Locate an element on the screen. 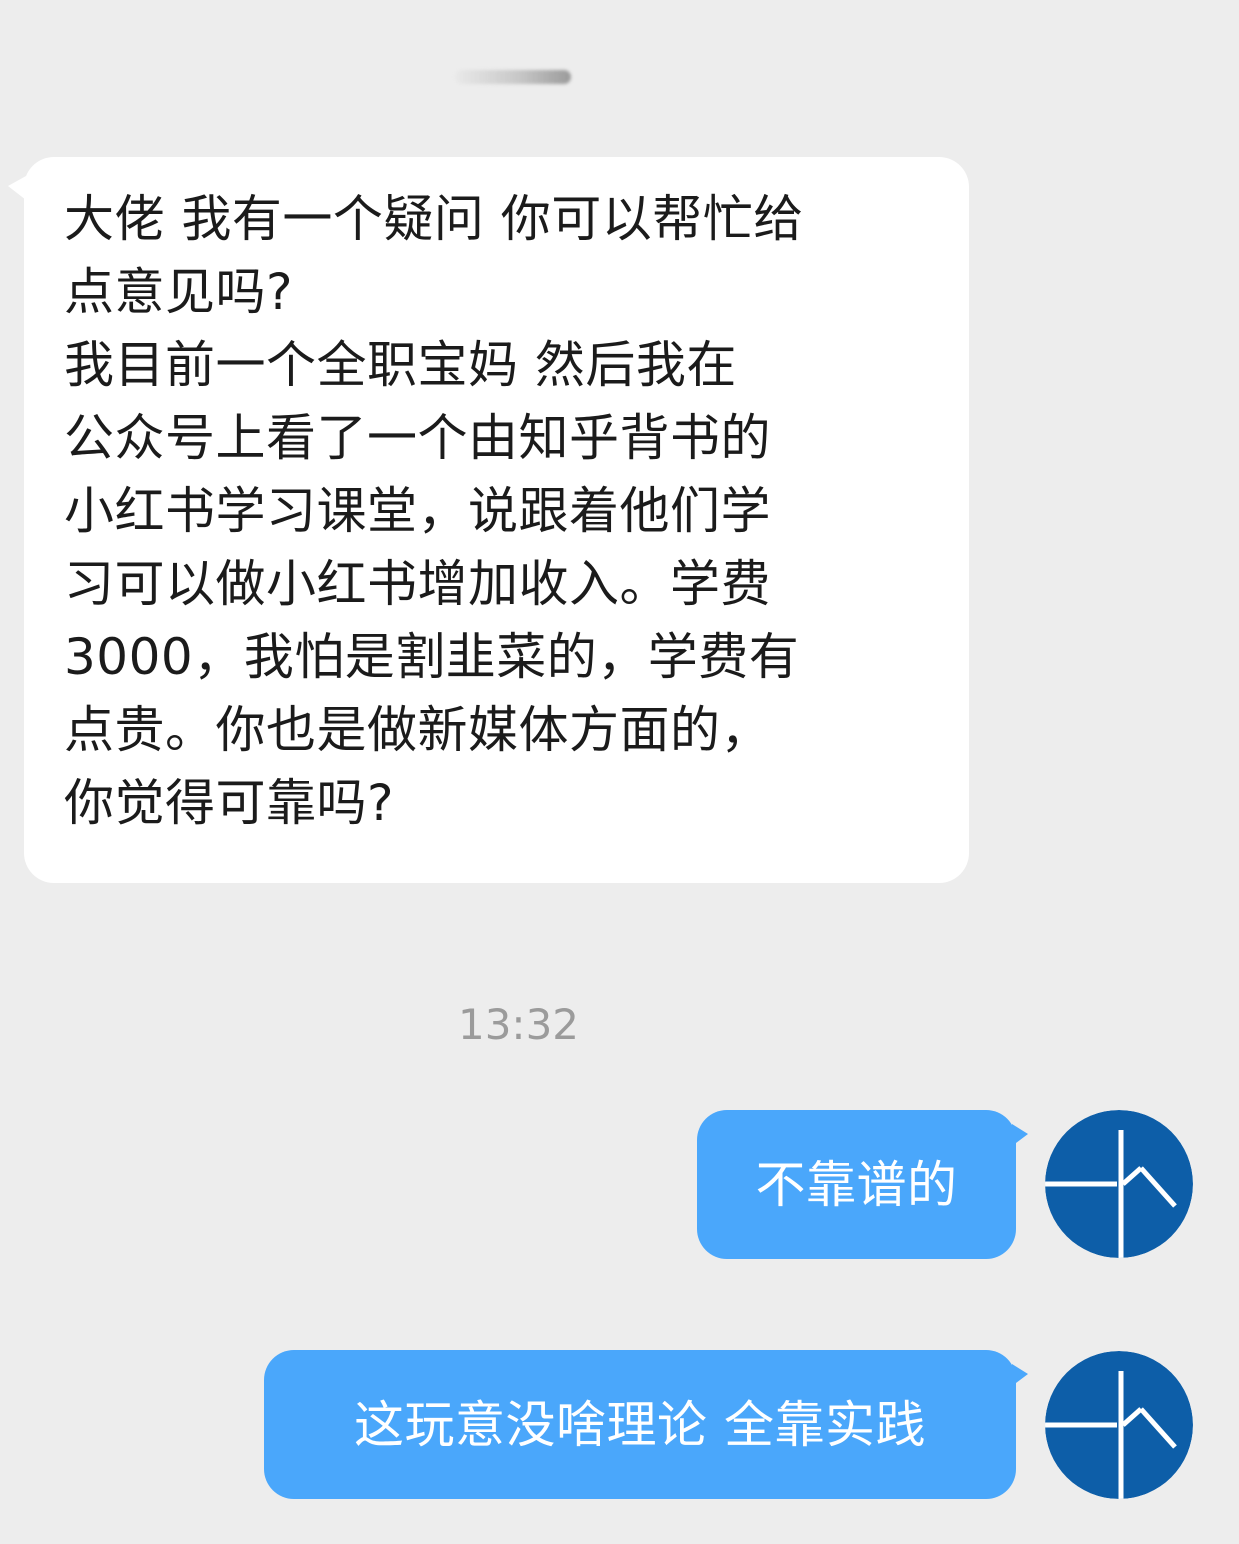 The image size is (1239, 1544). outgoing-message-bubble: 不靠谱的 is located at coordinates (856, 1184).